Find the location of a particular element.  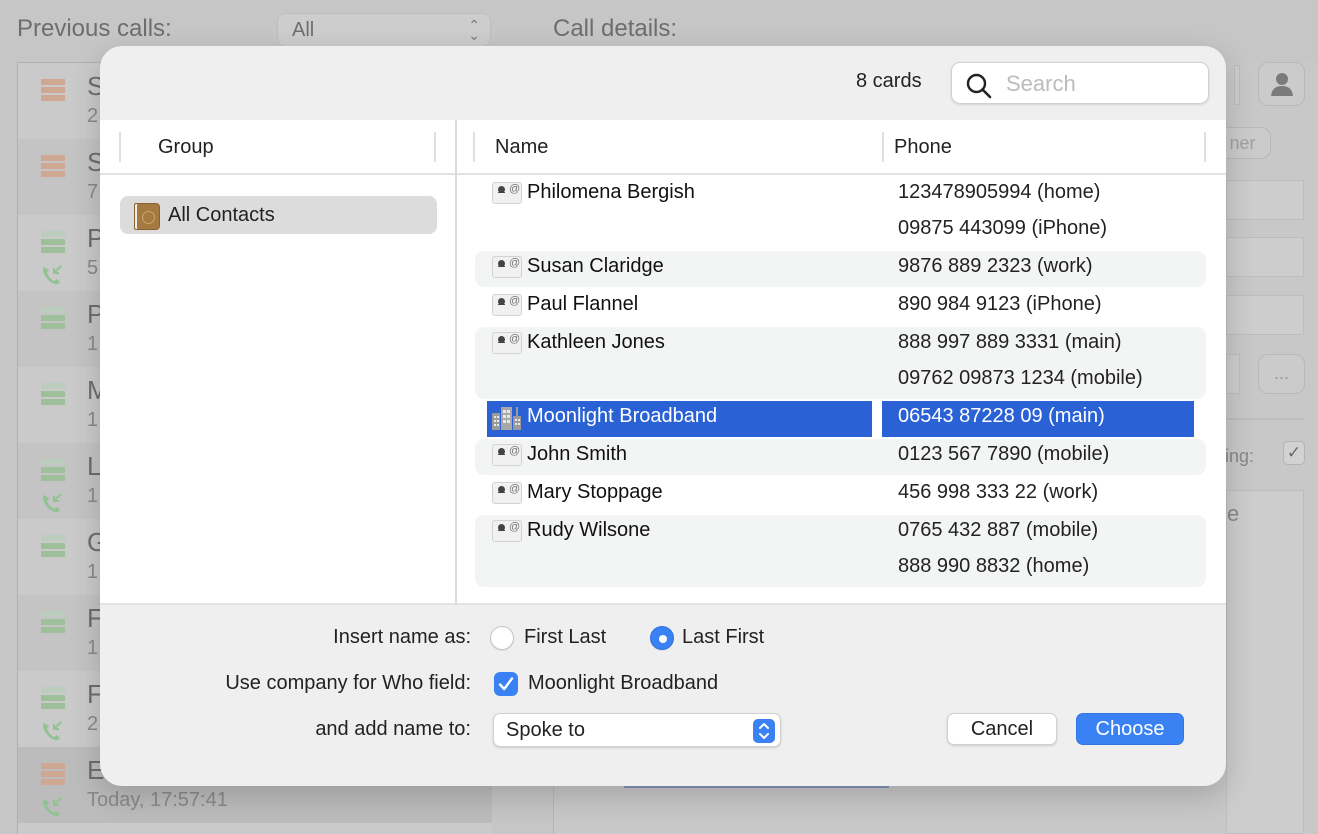

contact-phones: 06543 87228 09 (main) is located at coordinates (1001, 423).